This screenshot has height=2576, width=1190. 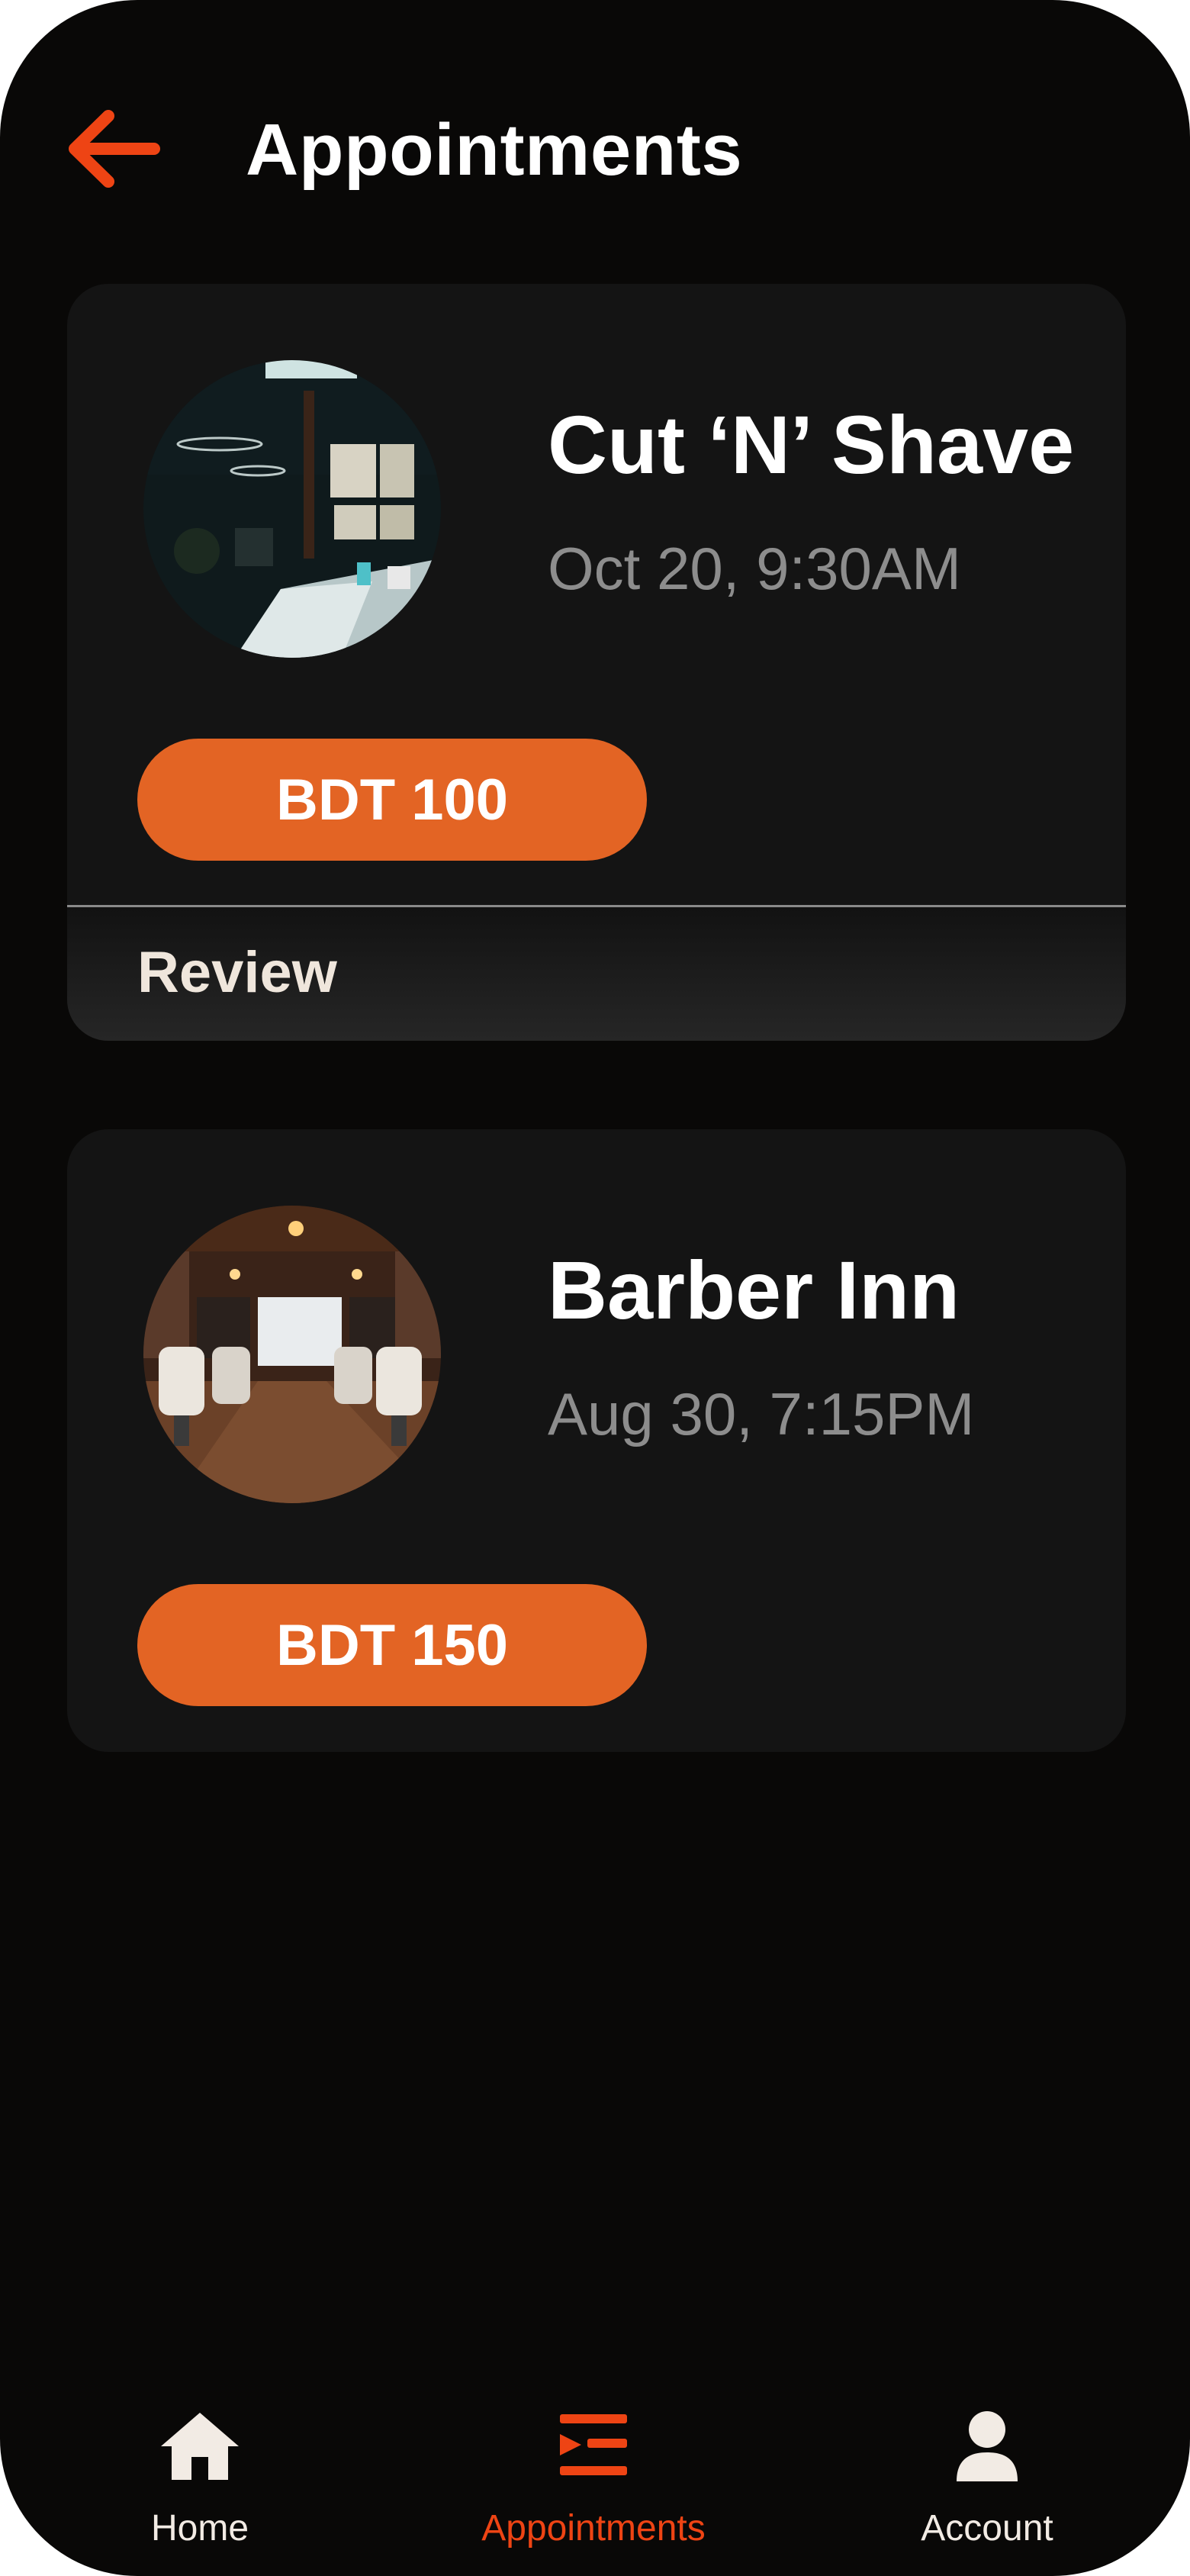 I want to click on shop-name: Cut ‘N’ Shave, so click(x=811, y=444).